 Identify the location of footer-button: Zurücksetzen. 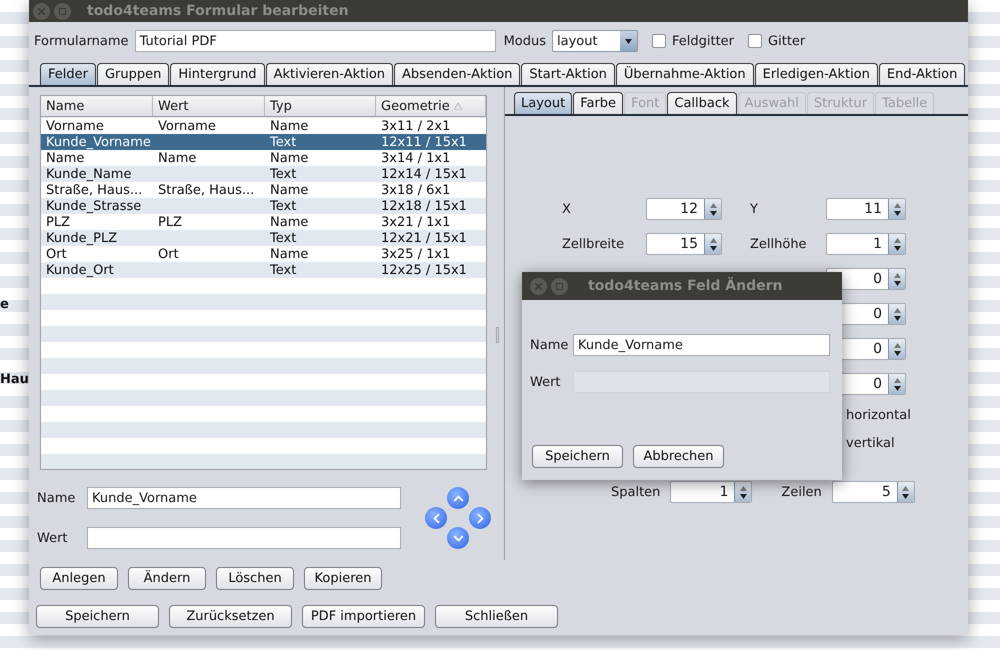
(230, 616).